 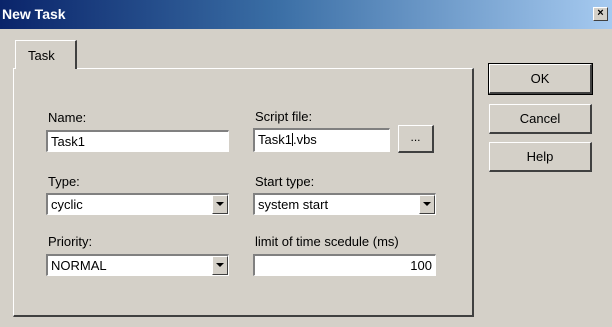 I want to click on cancel-button: Cancel, so click(x=540, y=119).